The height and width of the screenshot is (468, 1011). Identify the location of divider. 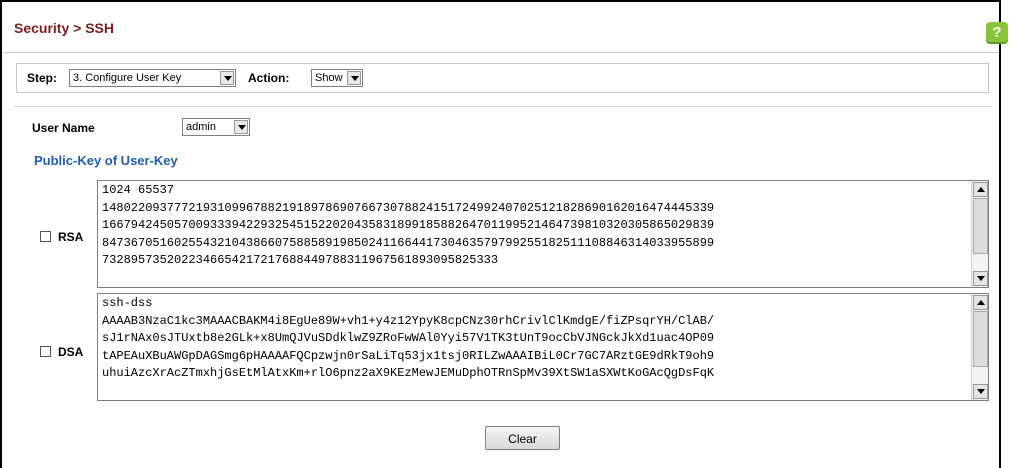
(503, 106).